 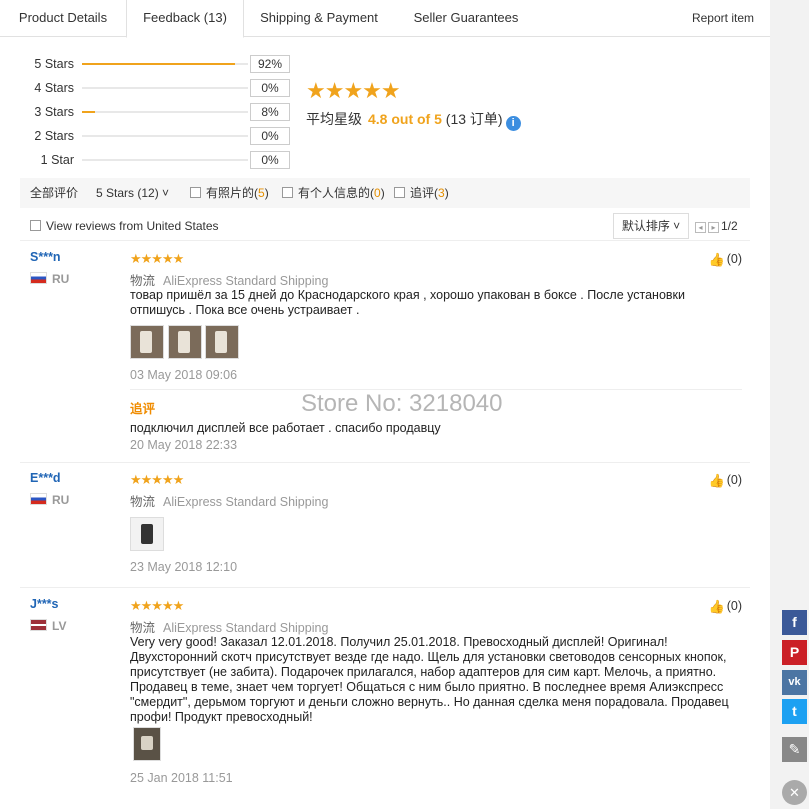 What do you see at coordinates (157, 605) in the screenshot?
I see `review-stars-icon: ★★★★★` at bounding box center [157, 605].